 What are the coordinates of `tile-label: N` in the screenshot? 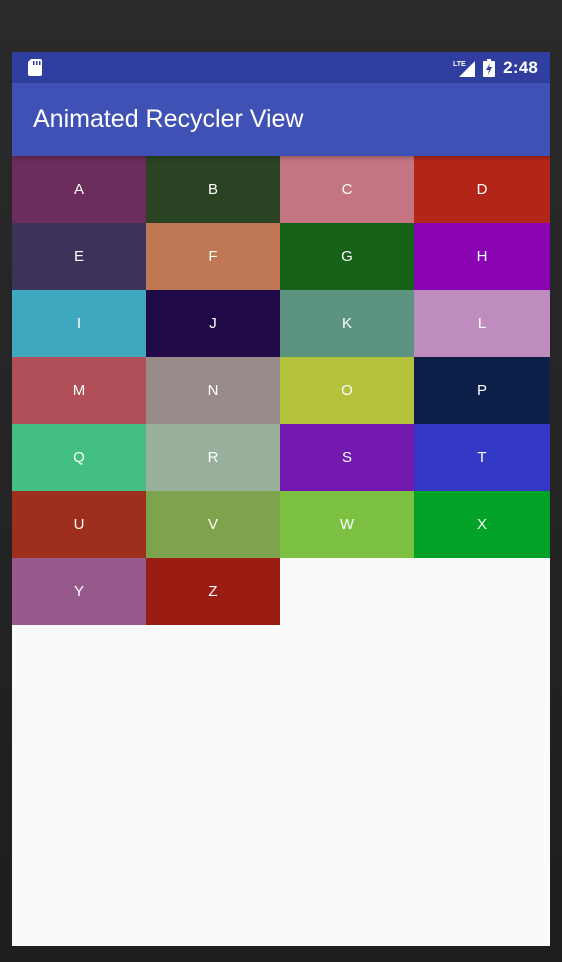 It's located at (213, 390).